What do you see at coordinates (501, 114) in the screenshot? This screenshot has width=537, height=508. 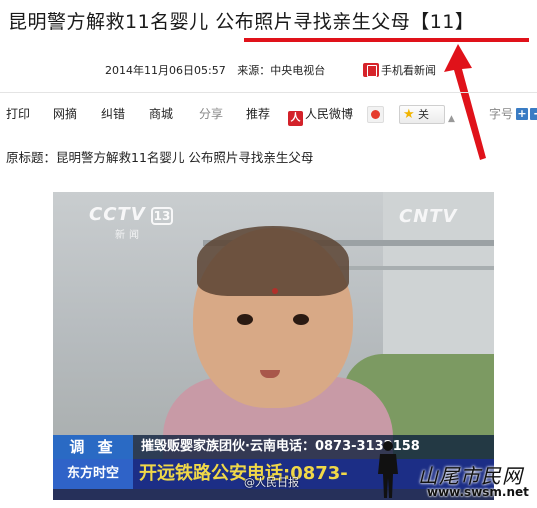 I see `font-size-label: 字号` at bounding box center [501, 114].